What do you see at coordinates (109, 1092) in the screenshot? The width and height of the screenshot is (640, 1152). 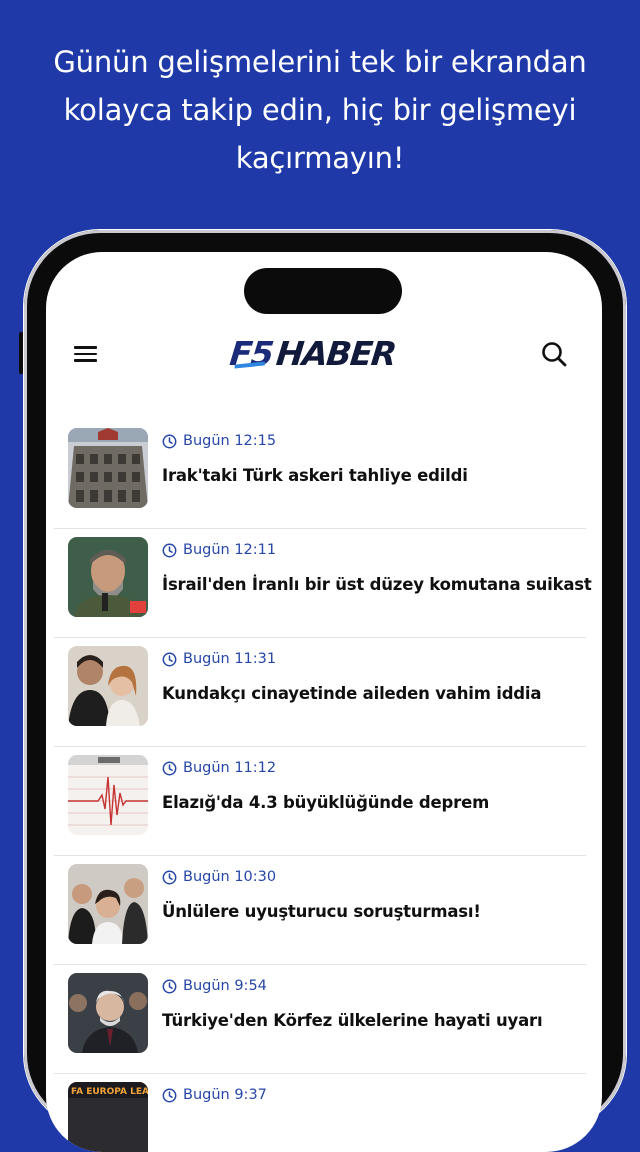 I see `svg-text: FA EUROPA LEAG` at bounding box center [109, 1092].